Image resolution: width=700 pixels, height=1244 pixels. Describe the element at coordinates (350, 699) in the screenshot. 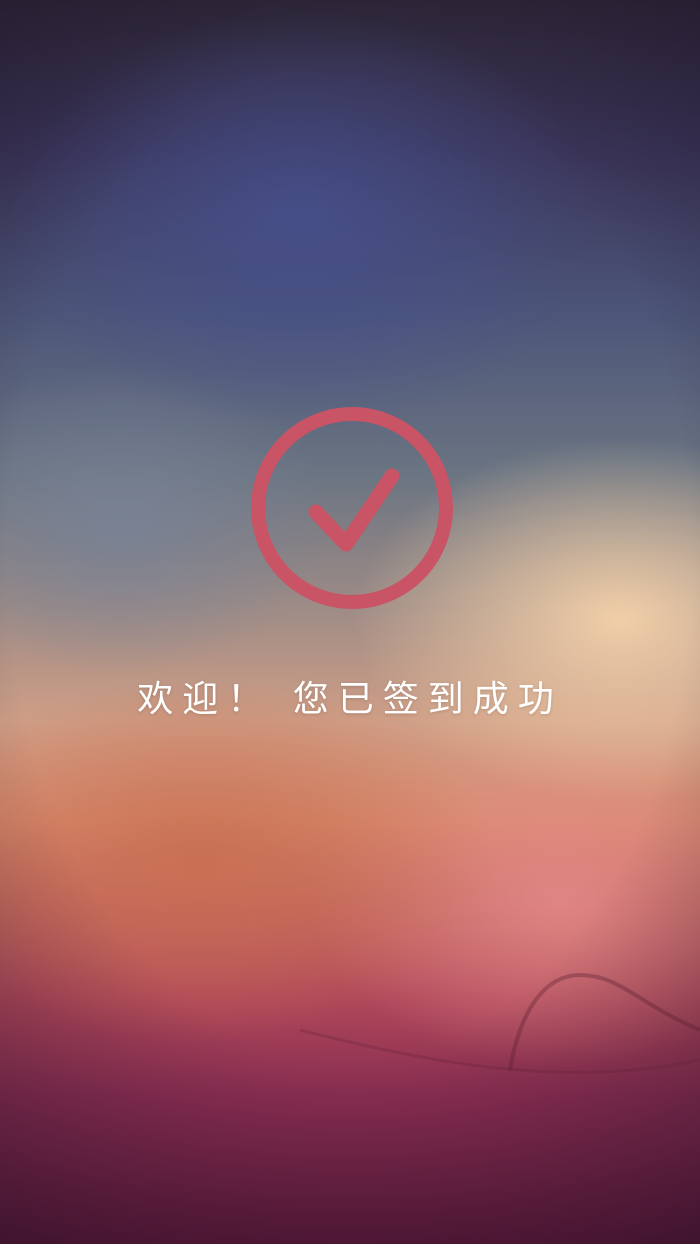

I see `success-message: 欢迎！ 您已签到成功` at that location.